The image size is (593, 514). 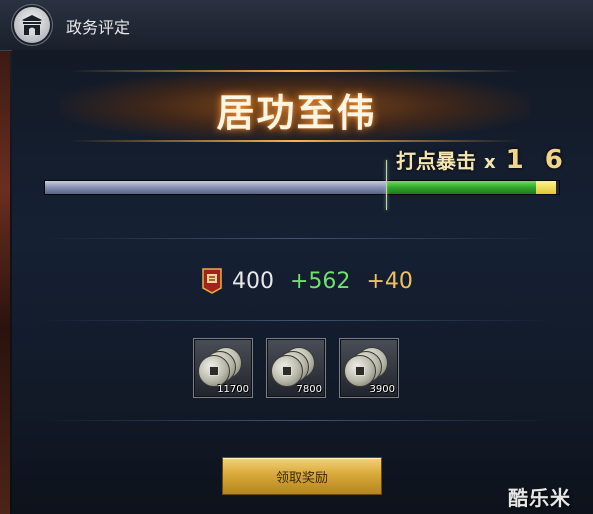 I want to click on score-bonus-gold: +40, so click(x=389, y=281).